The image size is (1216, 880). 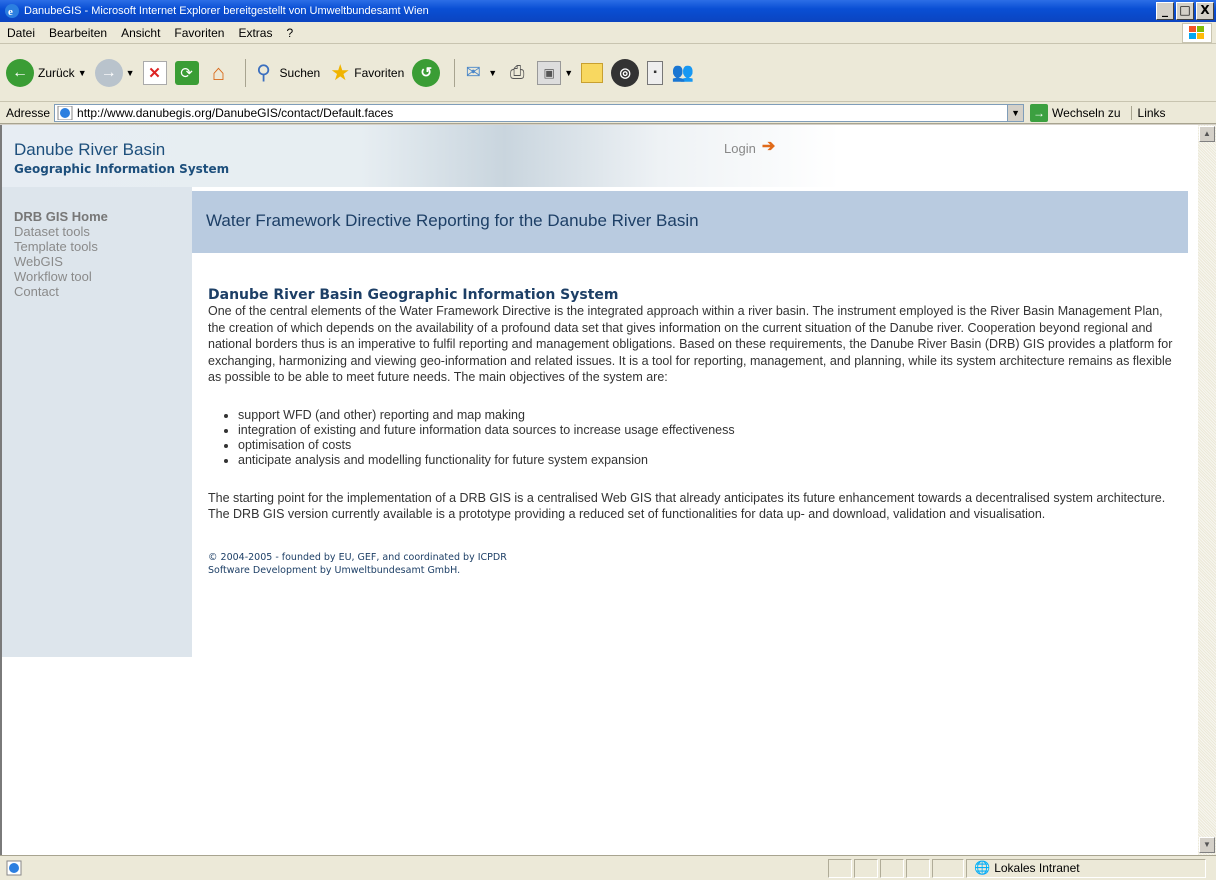 I want to click on menu-tools: Extras, so click(x=255, y=33).